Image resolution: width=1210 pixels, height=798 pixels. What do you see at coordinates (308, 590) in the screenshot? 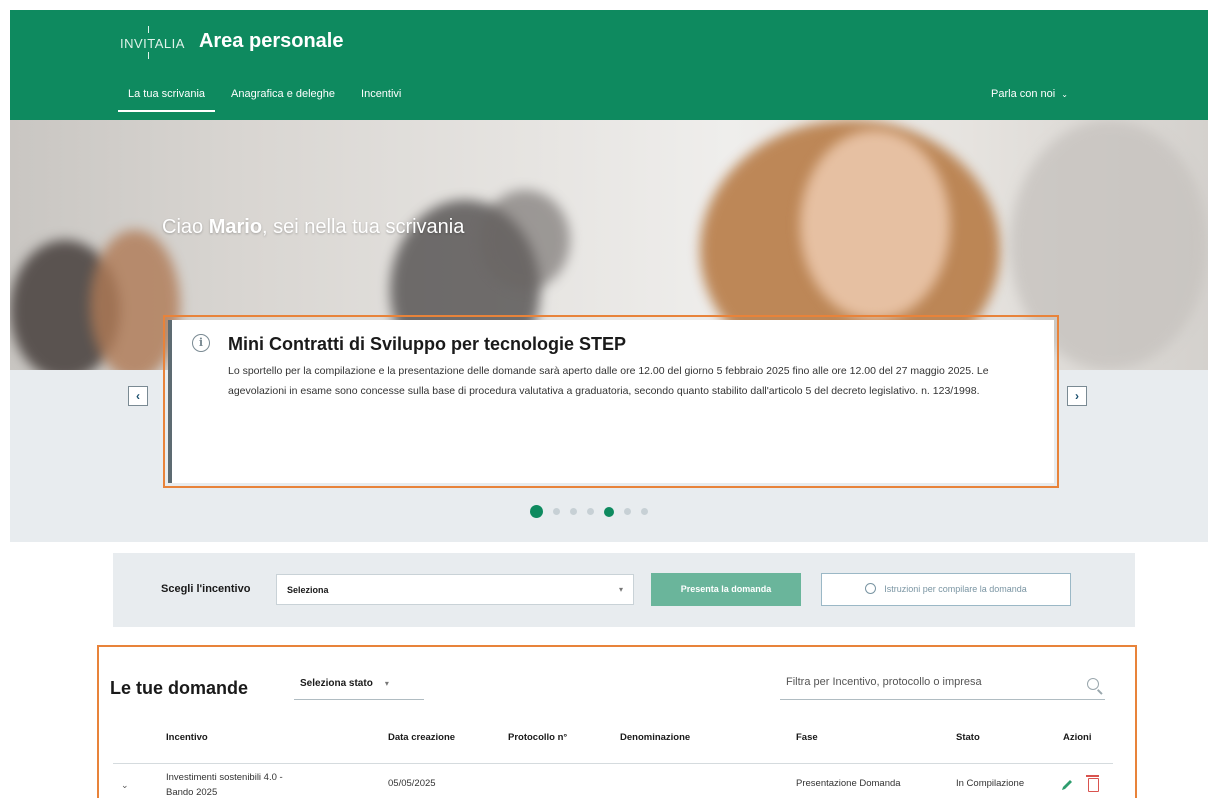
I see `incentive-select-value: Seleziona` at bounding box center [308, 590].